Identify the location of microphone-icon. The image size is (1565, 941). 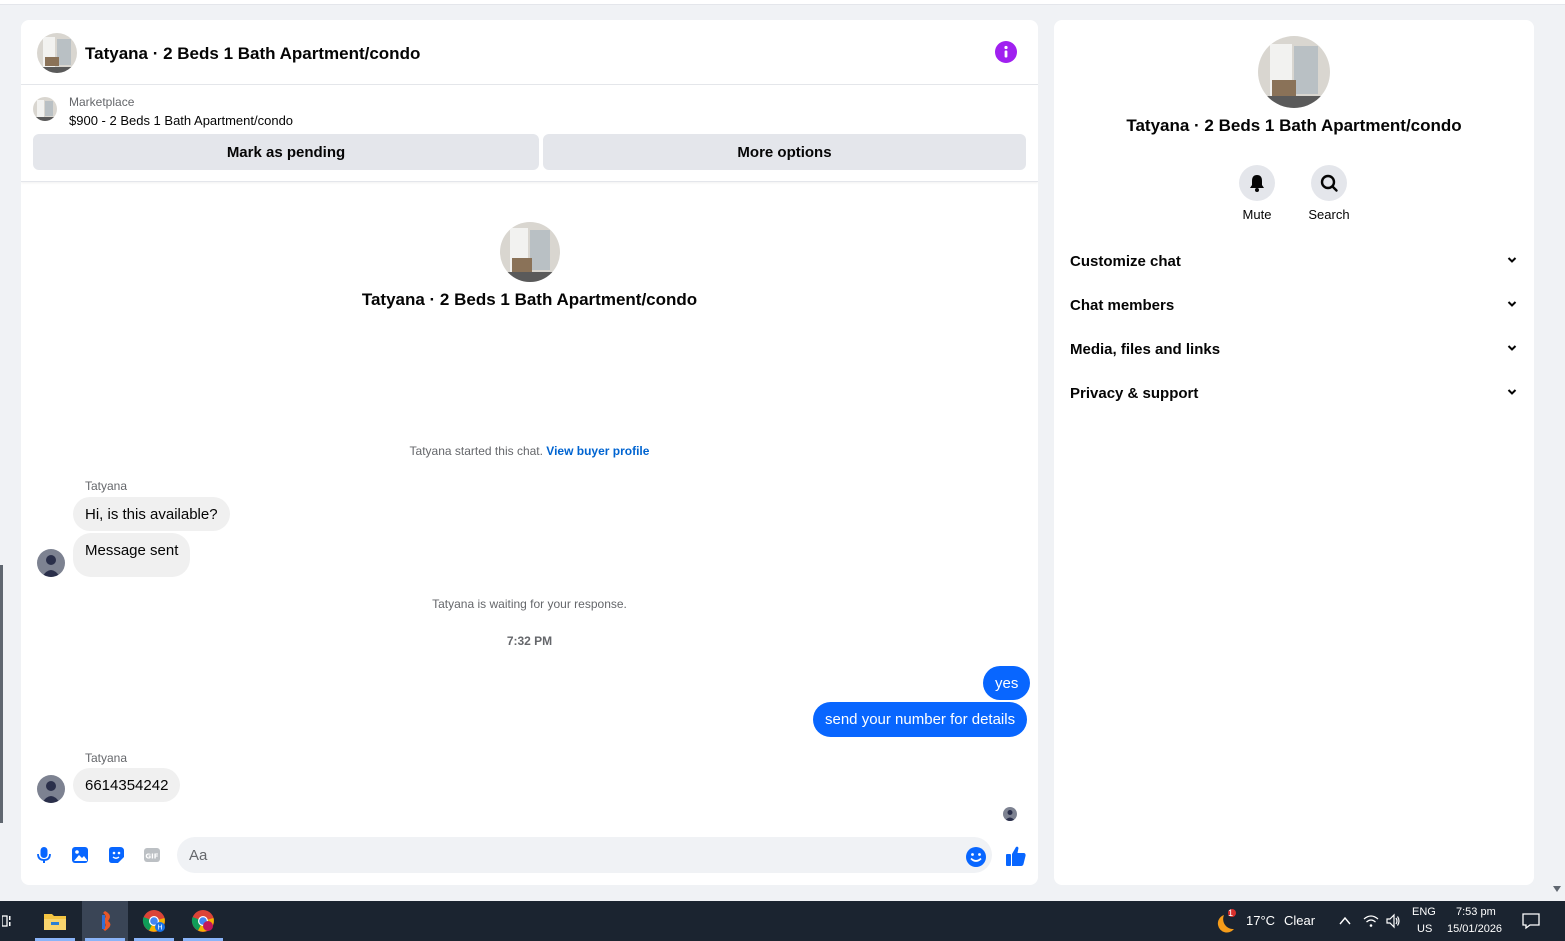
(44, 855).